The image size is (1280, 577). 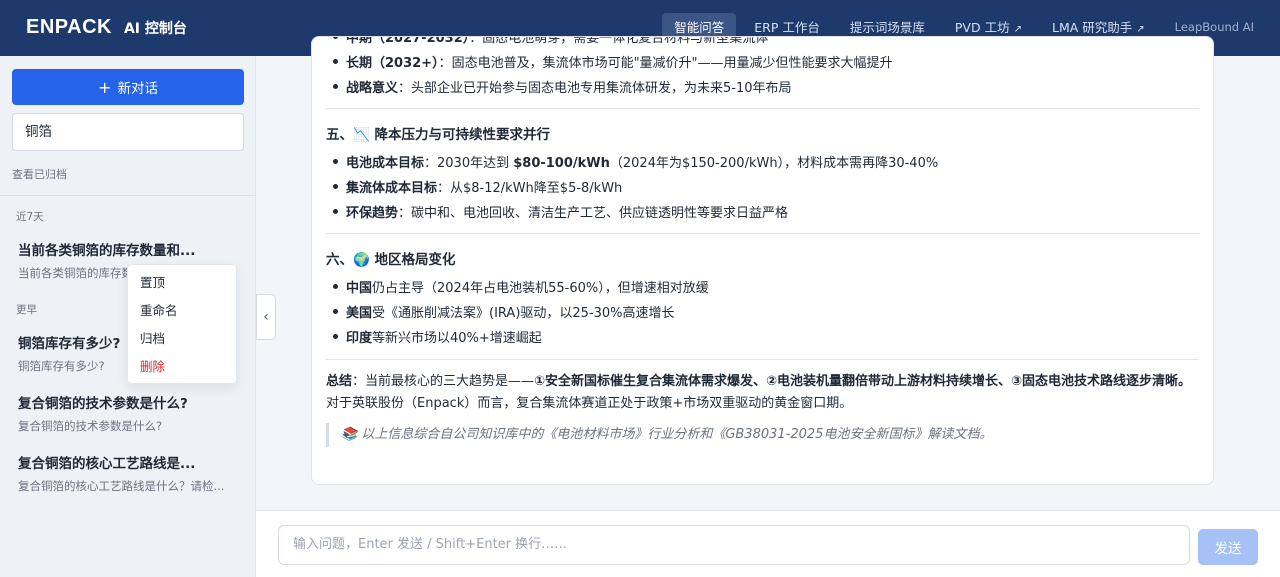 What do you see at coordinates (665, 63) in the screenshot?
I see `bullet-text: ：固态电池普及，集流体市场可能"量减价升"——用量减少但性能要求大幅提升` at bounding box center [665, 63].